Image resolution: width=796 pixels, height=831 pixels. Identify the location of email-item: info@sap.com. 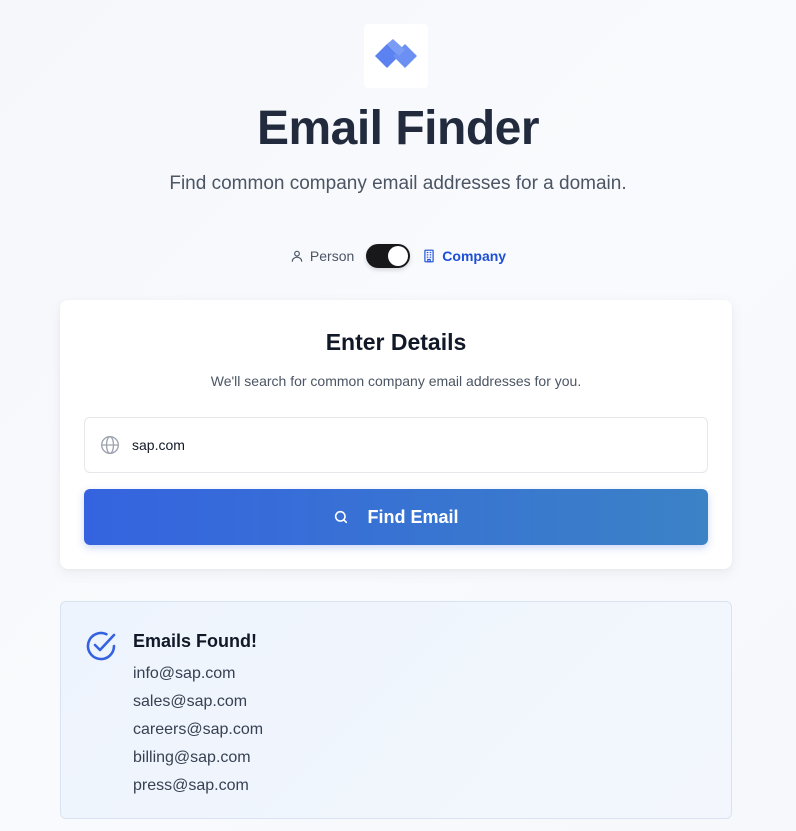
(184, 673).